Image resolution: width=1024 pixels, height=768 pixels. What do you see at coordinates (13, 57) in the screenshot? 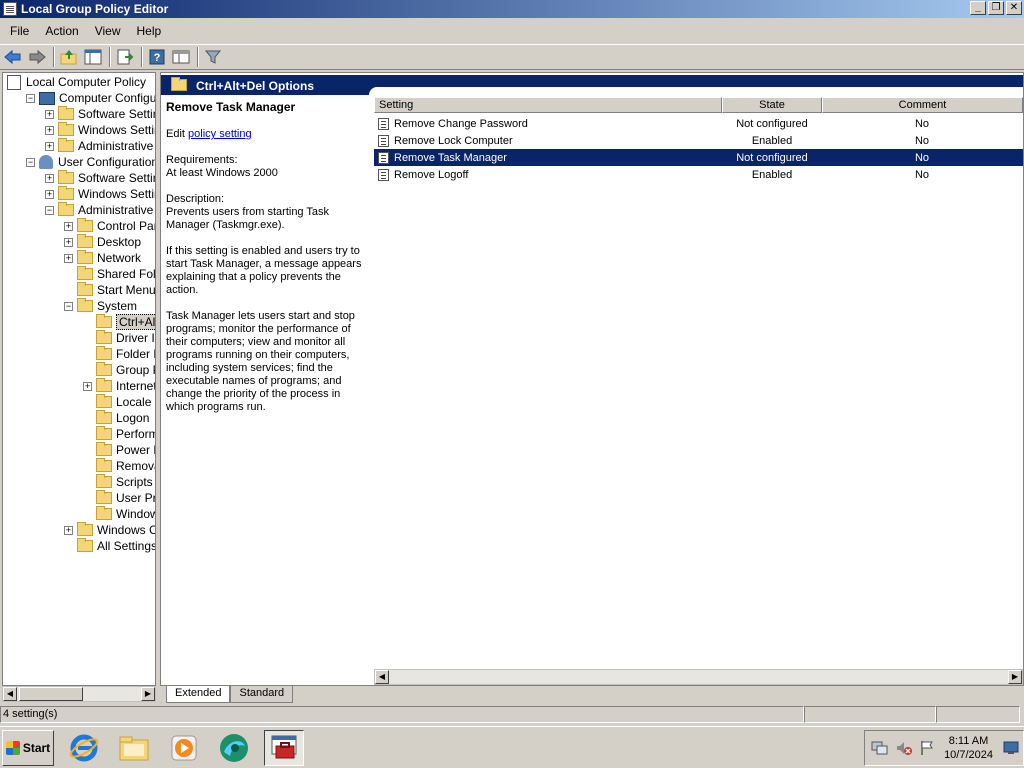
I see `back-button` at bounding box center [13, 57].